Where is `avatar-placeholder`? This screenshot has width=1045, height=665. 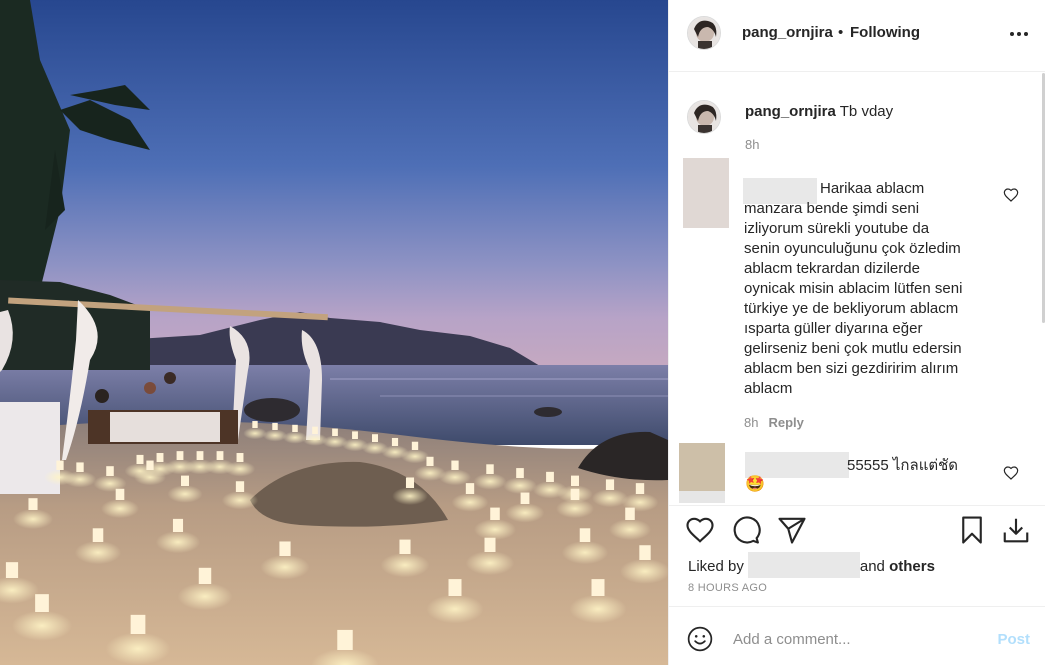 avatar-placeholder is located at coordinates (706, 193).